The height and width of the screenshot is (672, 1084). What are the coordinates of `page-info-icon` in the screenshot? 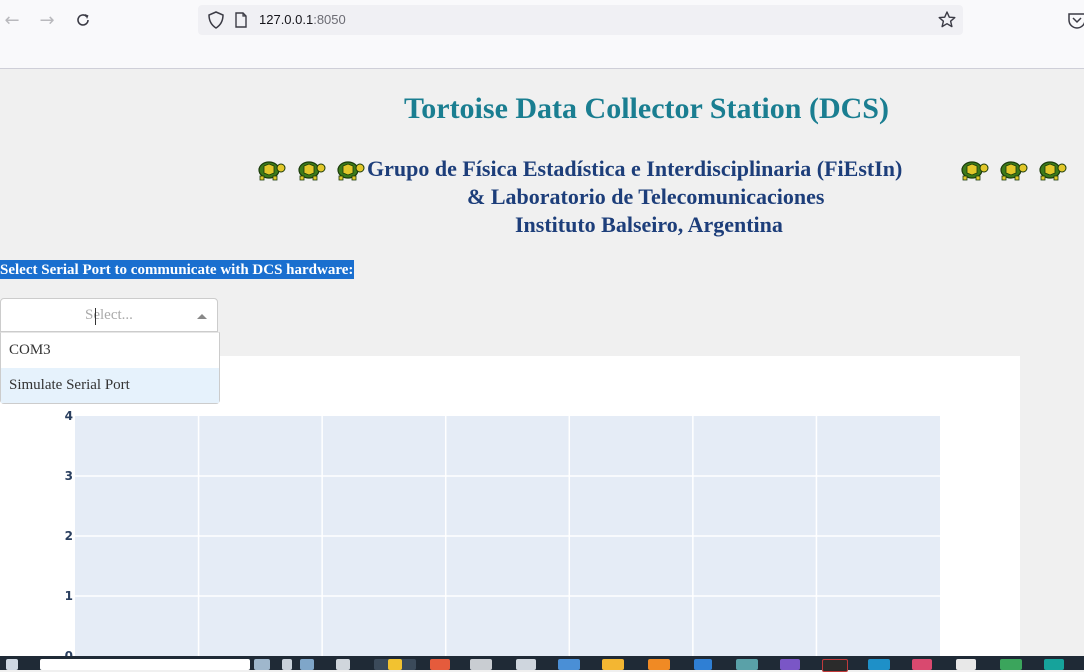 It's located at (241, 20).